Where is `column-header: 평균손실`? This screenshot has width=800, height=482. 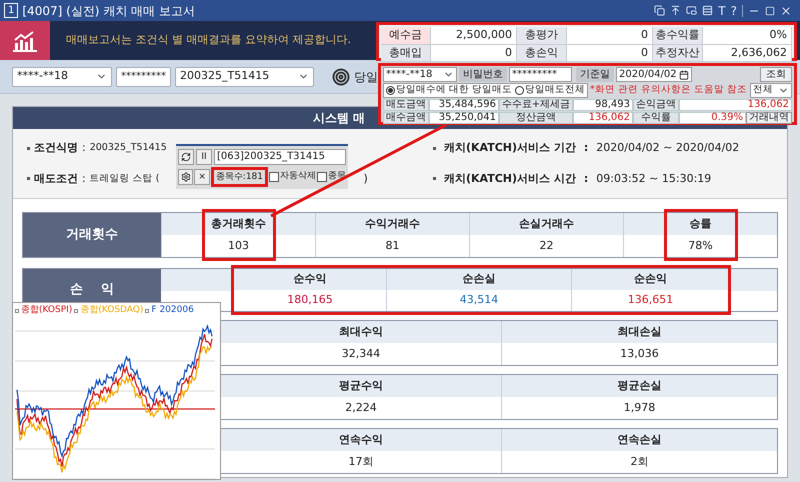 column-header: 평균손실 is located at coordinates (639, 386).